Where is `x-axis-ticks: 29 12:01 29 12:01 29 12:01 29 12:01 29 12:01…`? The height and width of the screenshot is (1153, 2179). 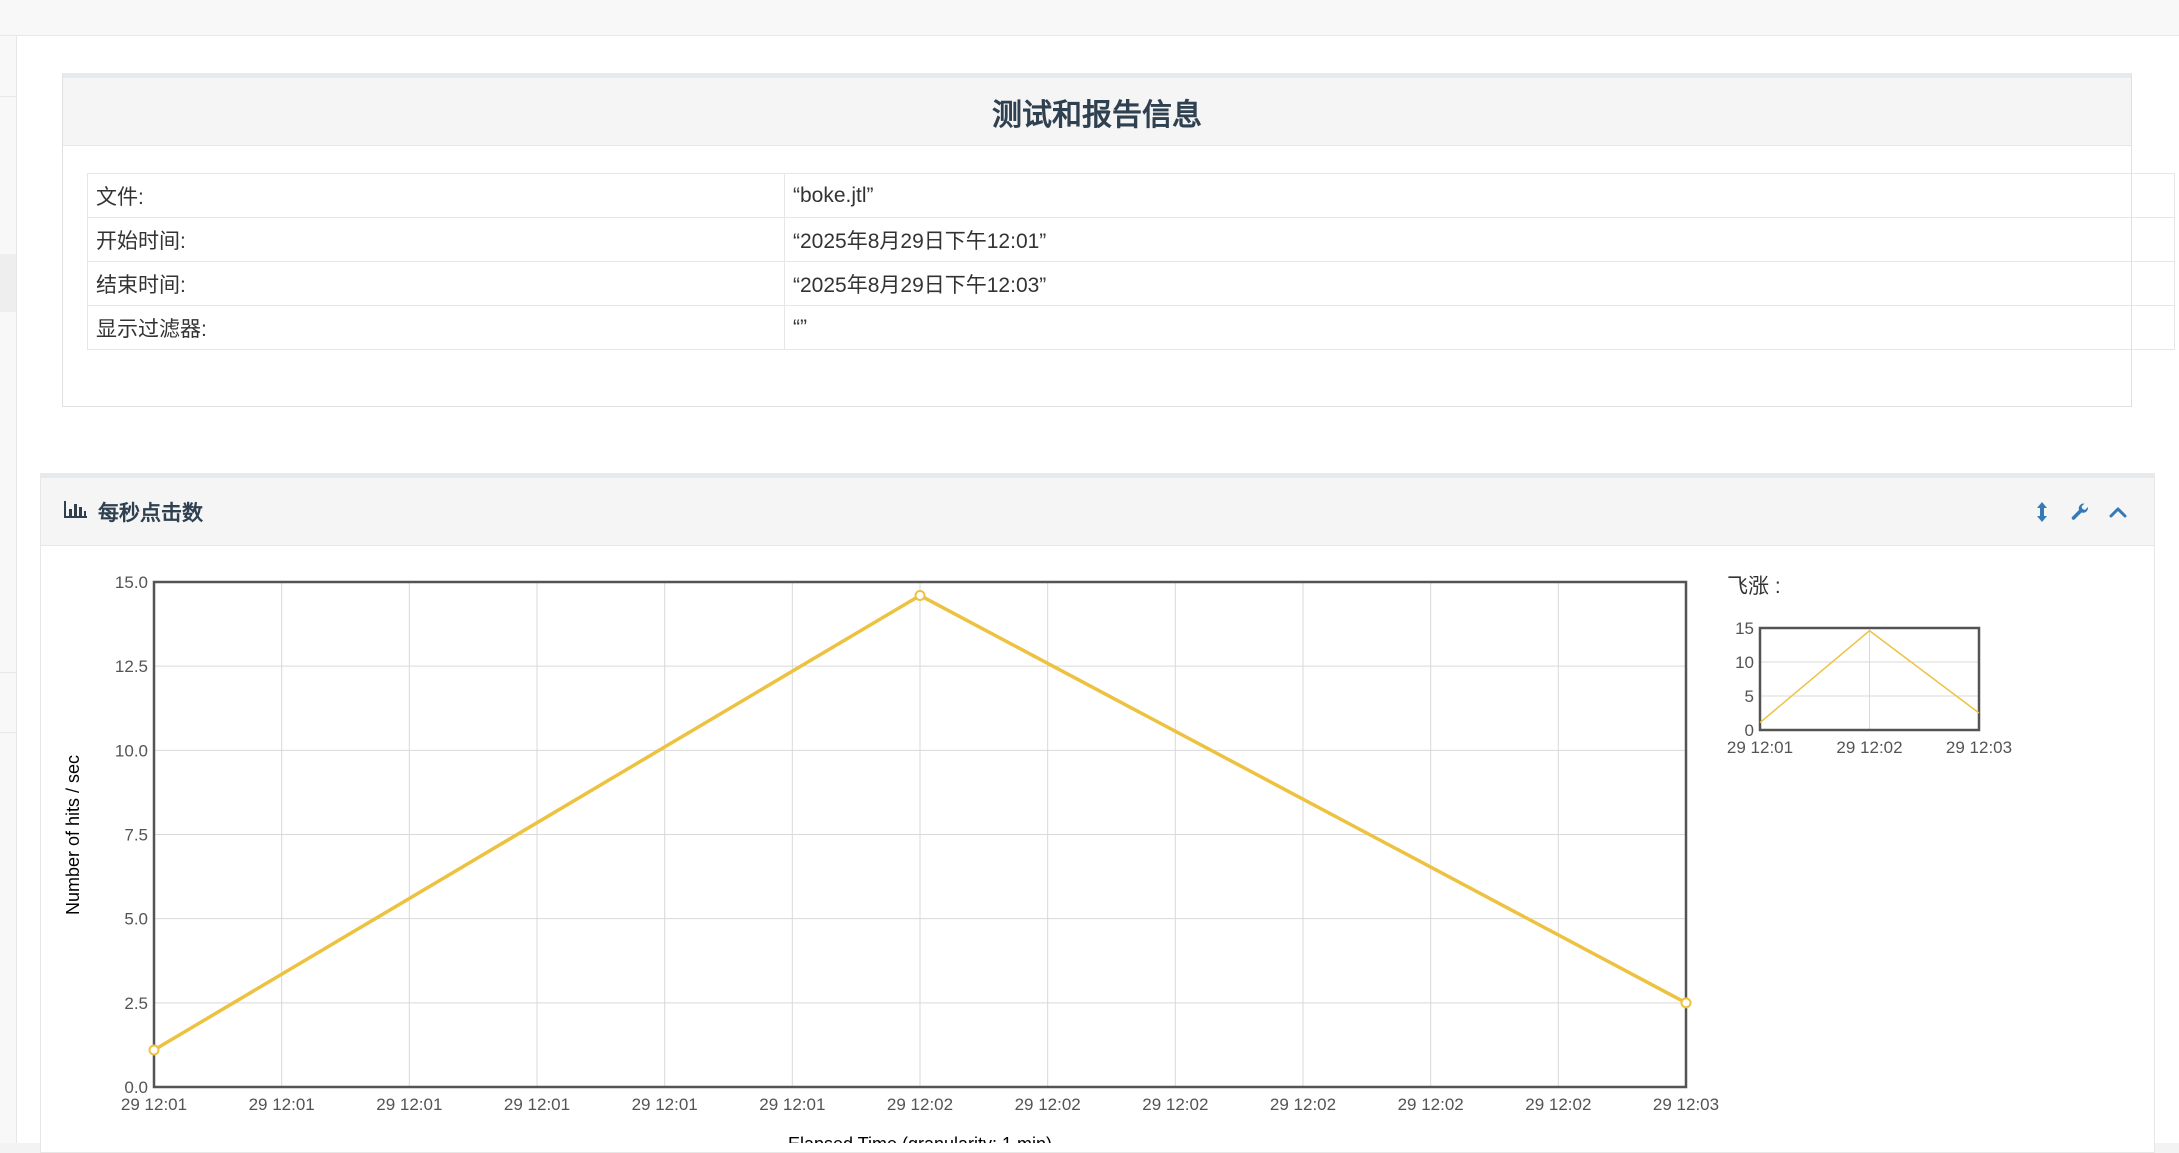 x-axis-ticks: 29 12:01 29 12:01 29 12:01 29 12:01 29 12:01… is located at coordinates (920, 1104).